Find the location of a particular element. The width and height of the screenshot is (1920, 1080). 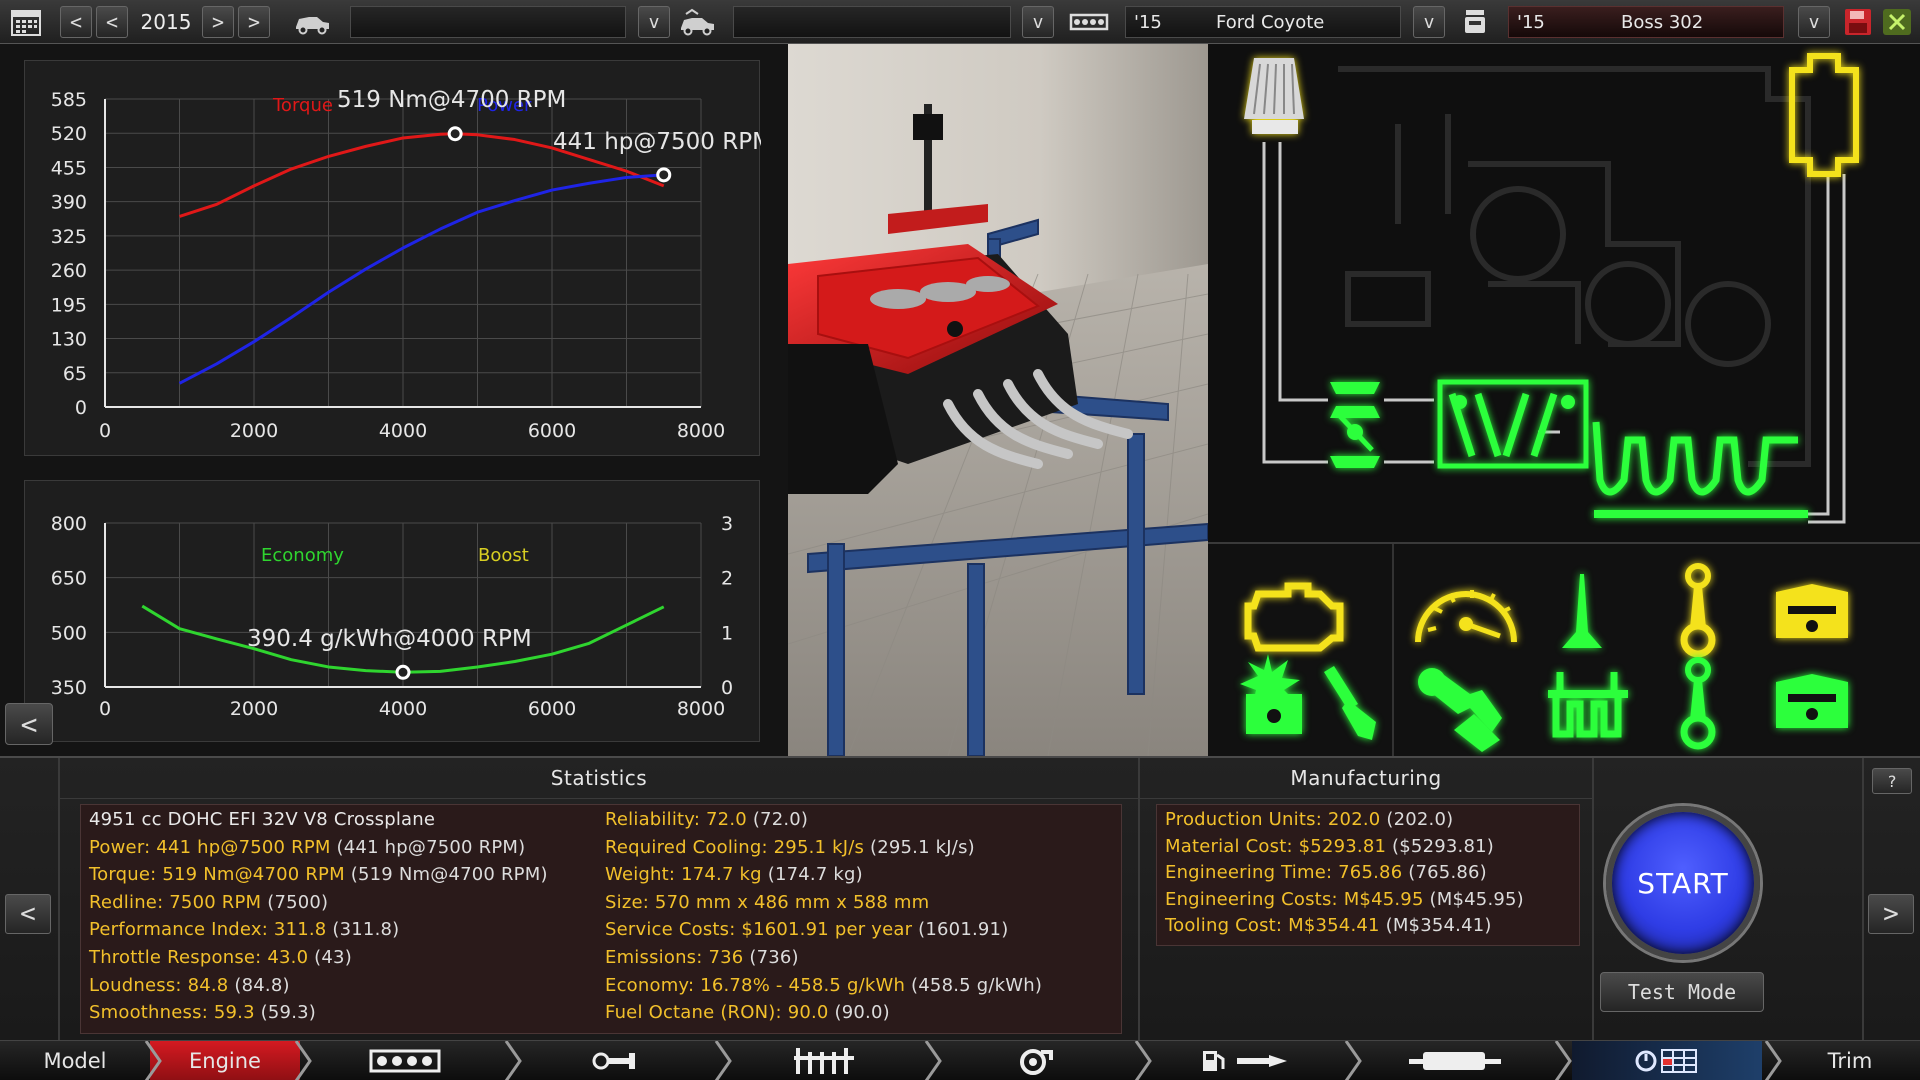

manufacturing-stat-base-value: (M$45.95) is located at coordinates (1473, 899).